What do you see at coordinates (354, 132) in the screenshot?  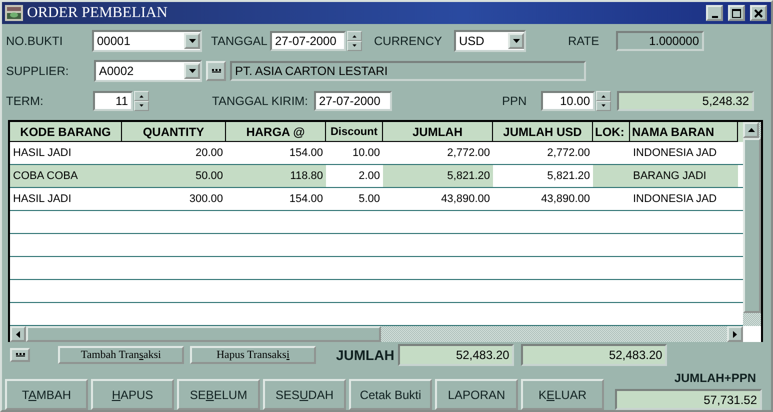 I see `column-header: Discount` at bounding box center [354, 132].